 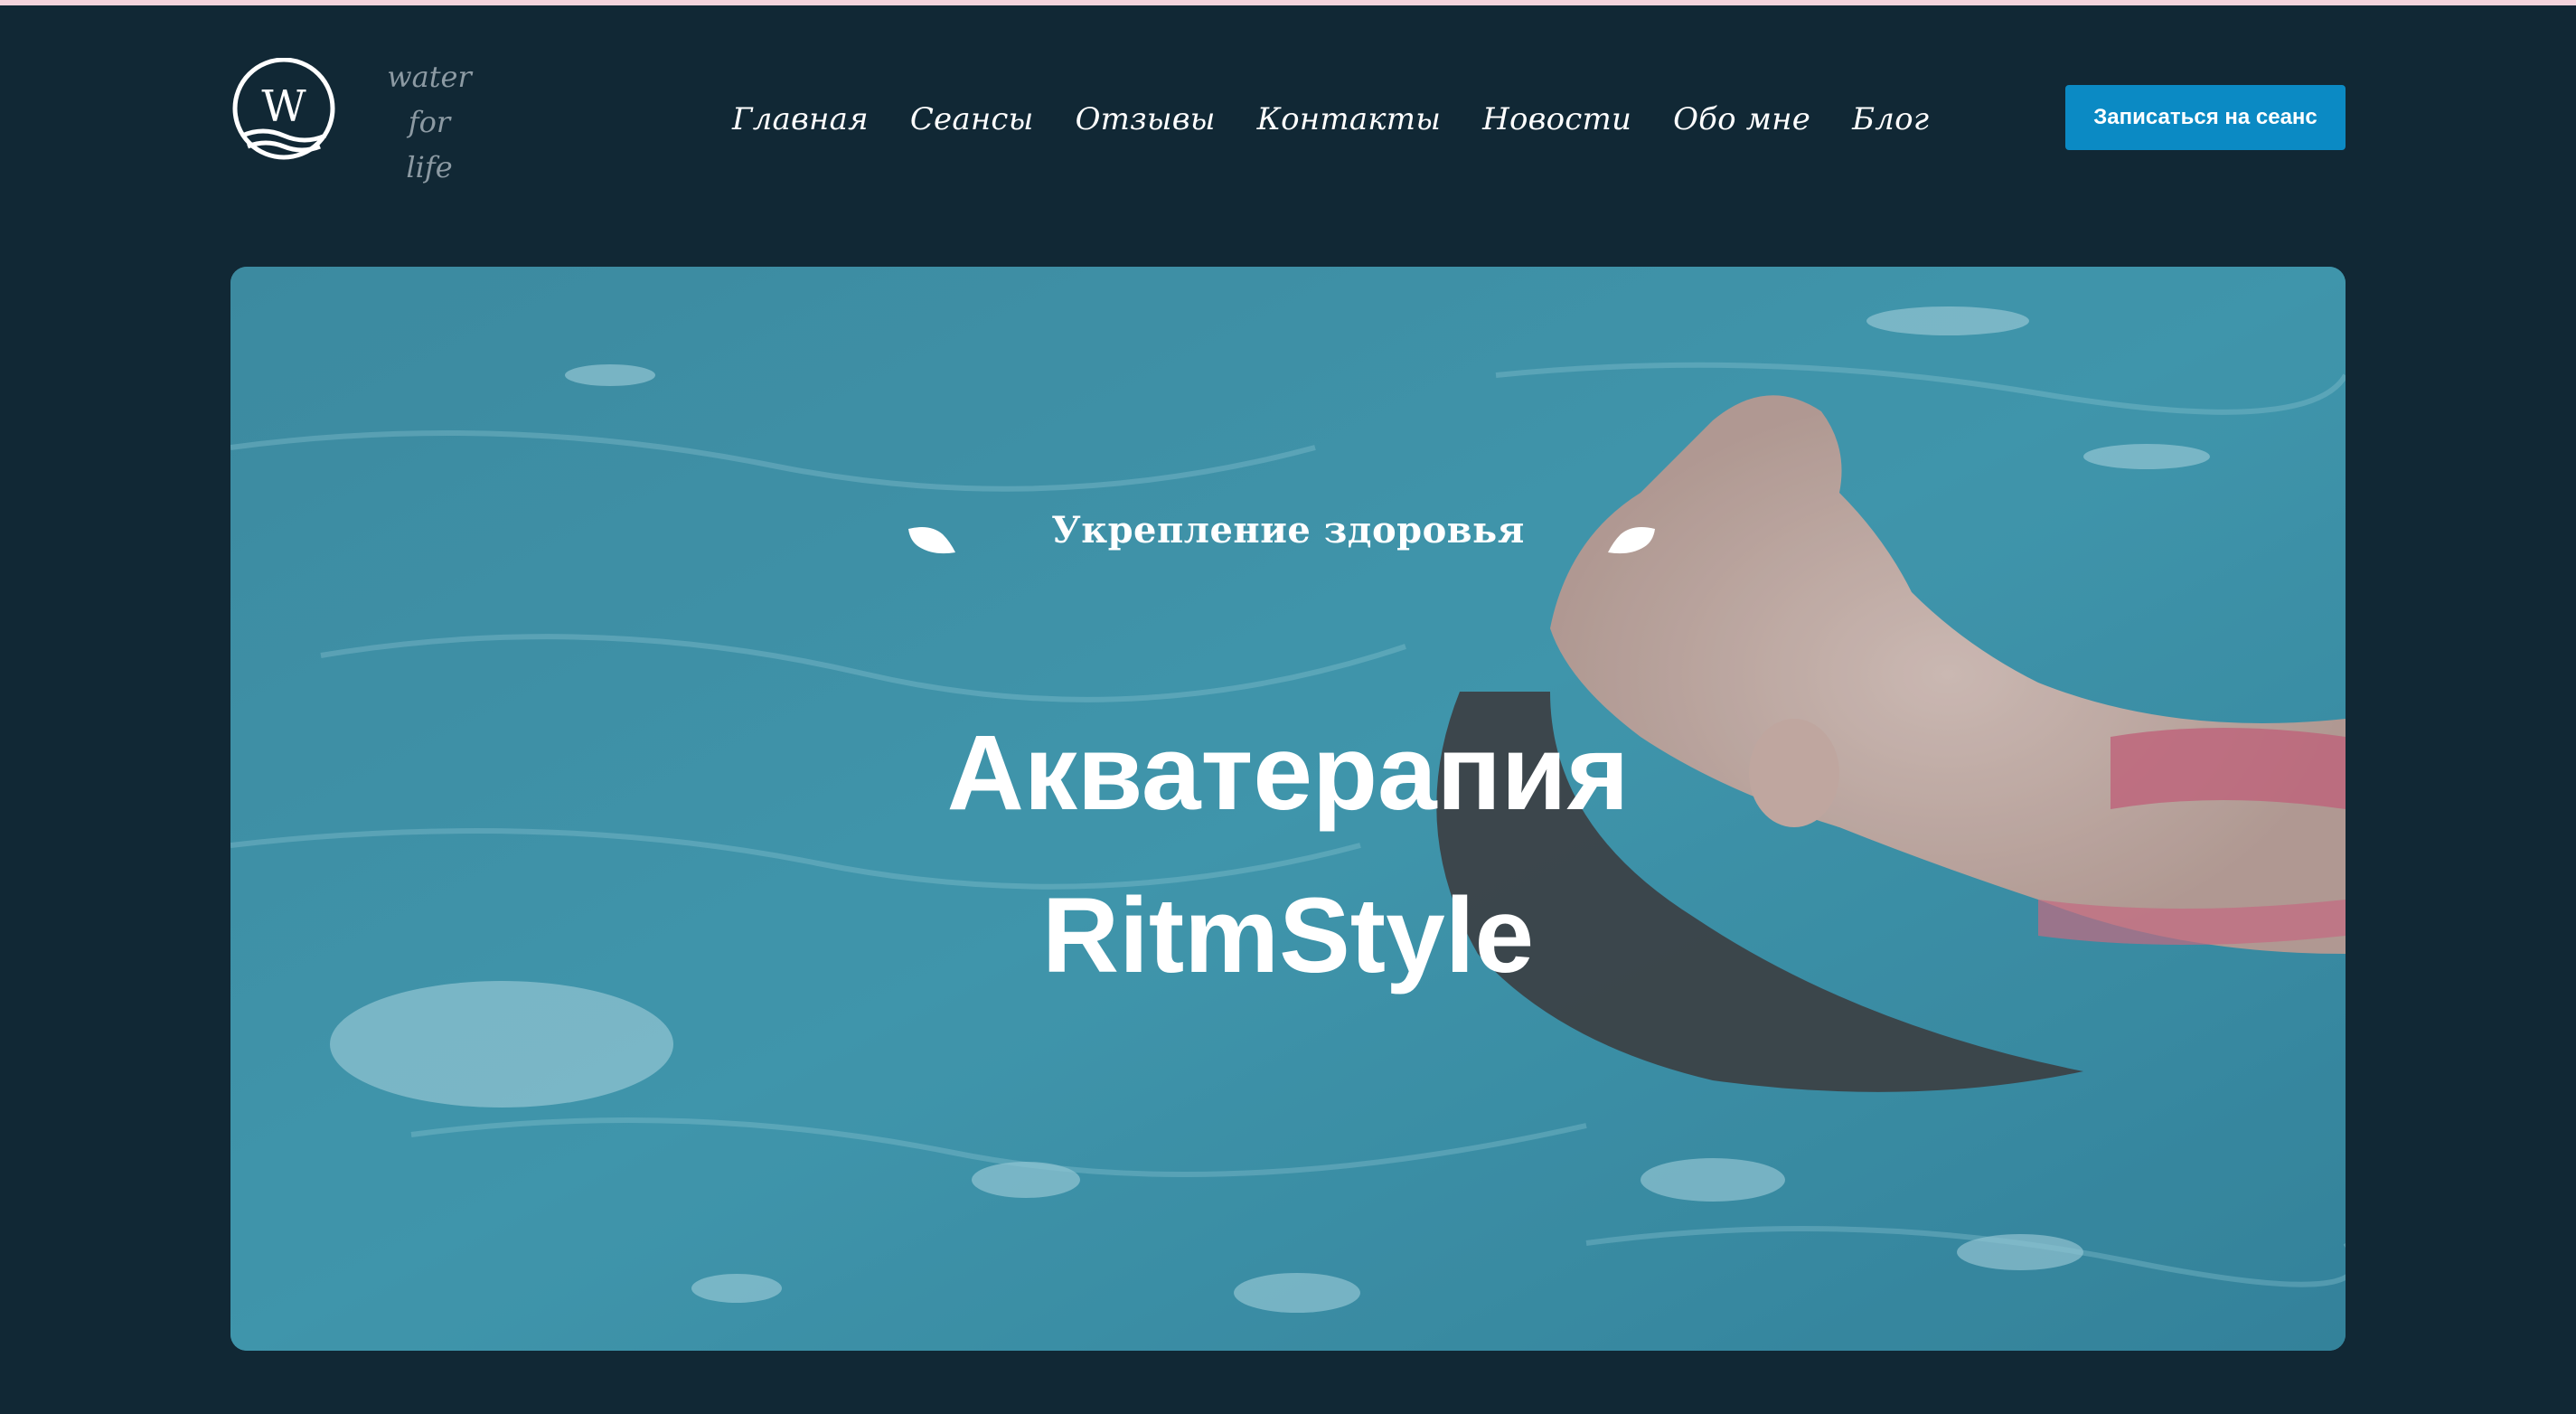 I want to click on hero-title-line1: Акватерапия, so click(x=1288, y=773).